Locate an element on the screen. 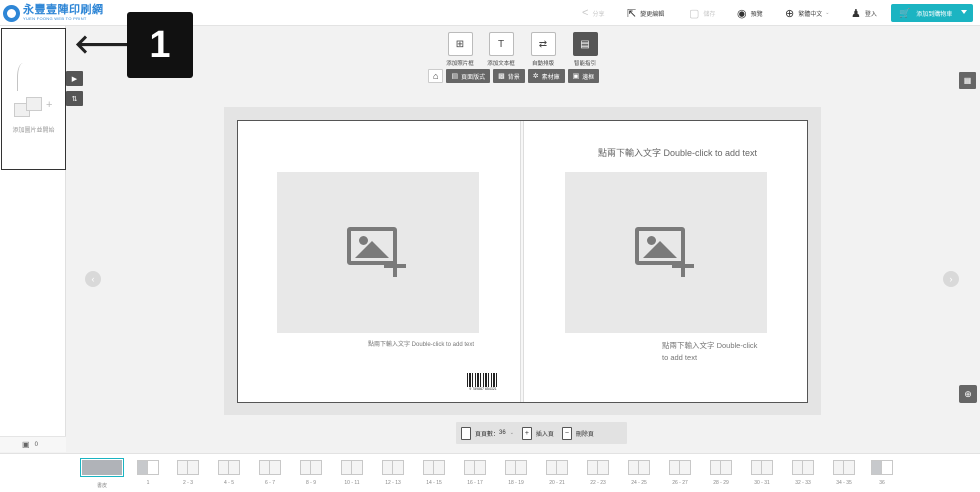 The height and width of the screenshot is (492, 980). right-photo-frame is located at coordinates (666, 252).